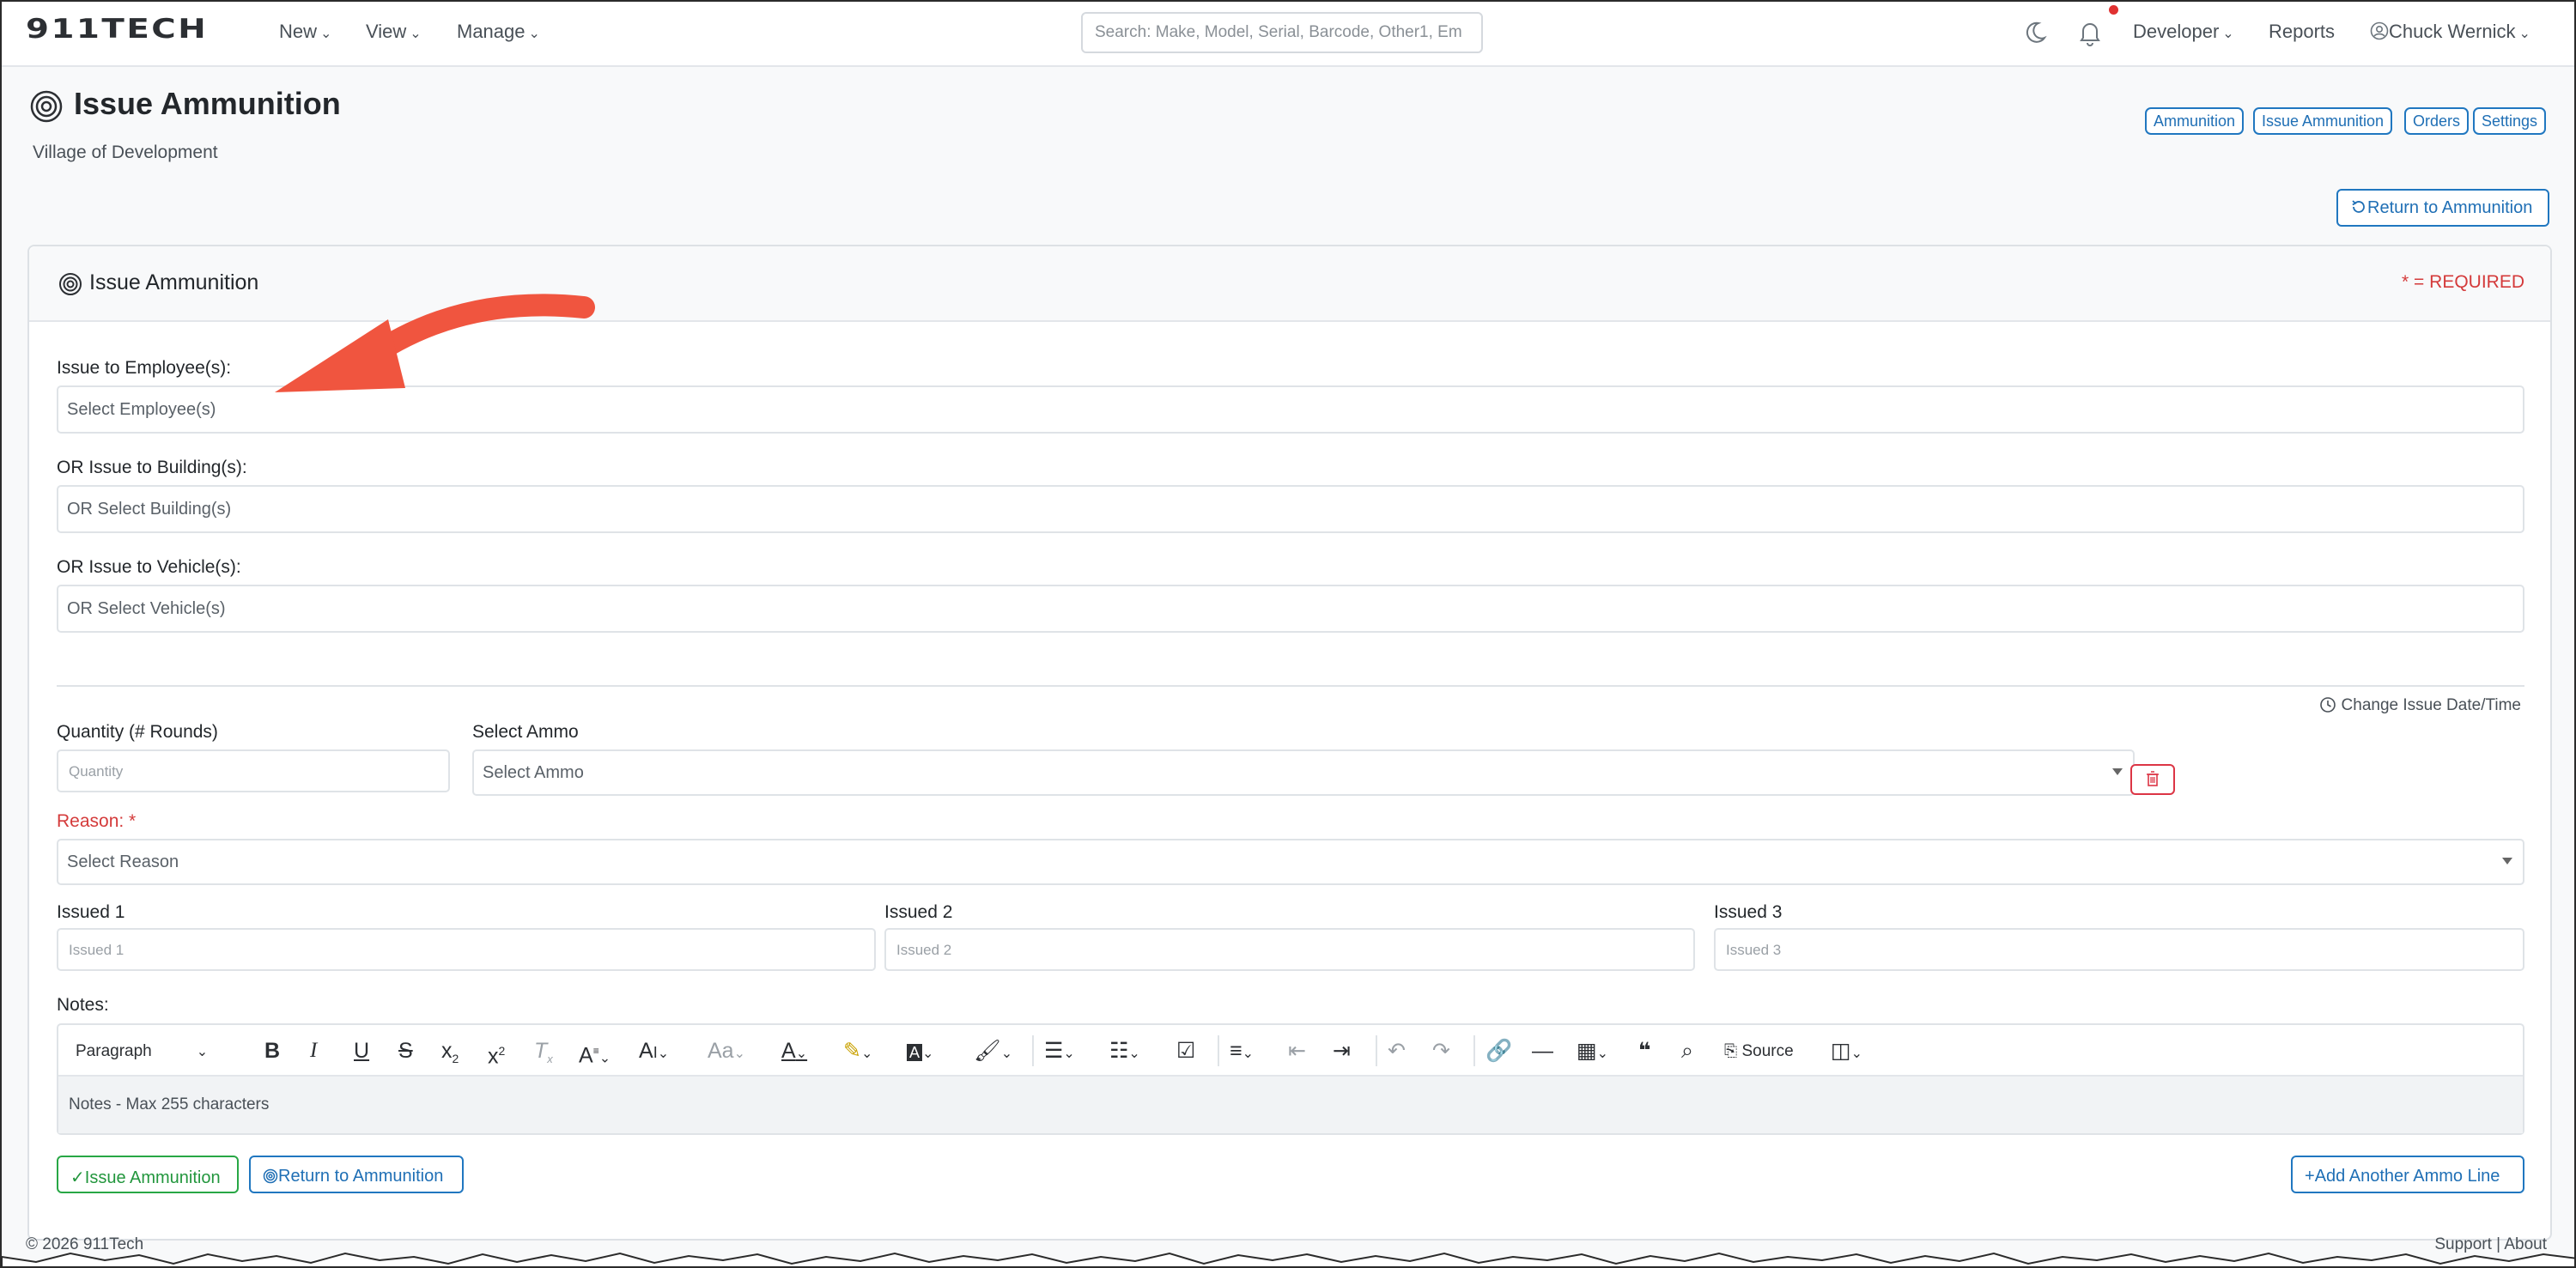 Image resolution: width=2576 pixels, height=1268 pixels. What do you see at coordinates (1185, 1051) in the screenshot?
I see `todo-list-icon: ☑` at bounding box center [1185, 1051].